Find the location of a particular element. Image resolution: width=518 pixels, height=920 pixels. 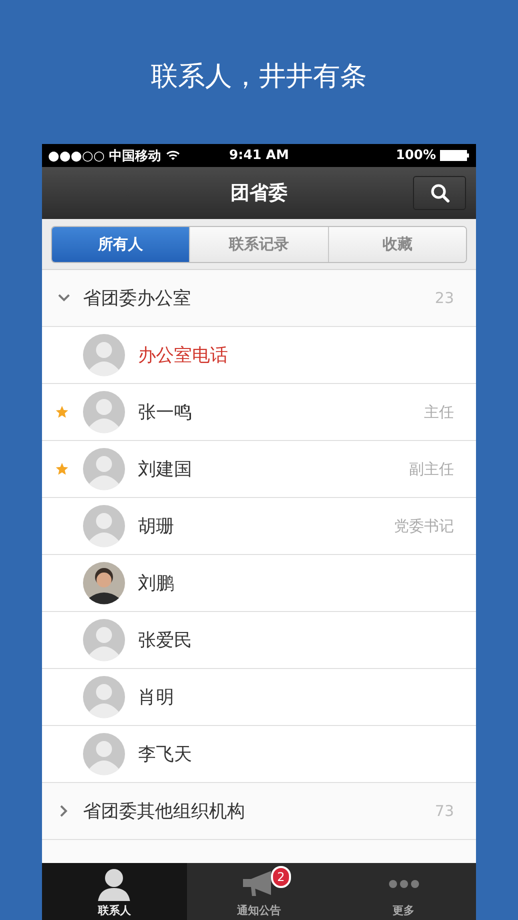

screen-title: 团省委 is located at coordinates (259, 193).